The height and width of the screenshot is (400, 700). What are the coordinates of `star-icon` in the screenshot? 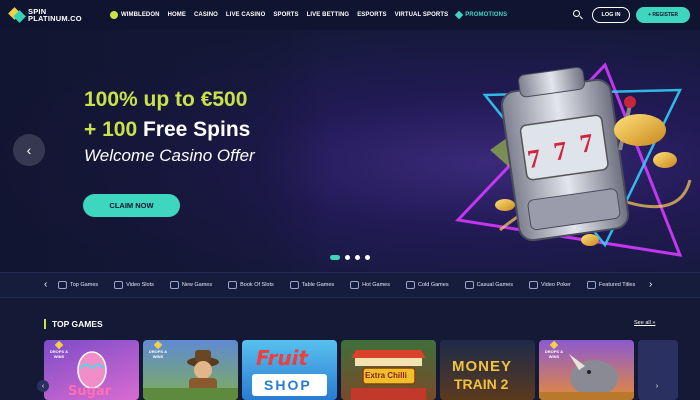 It's located at (591, 285).